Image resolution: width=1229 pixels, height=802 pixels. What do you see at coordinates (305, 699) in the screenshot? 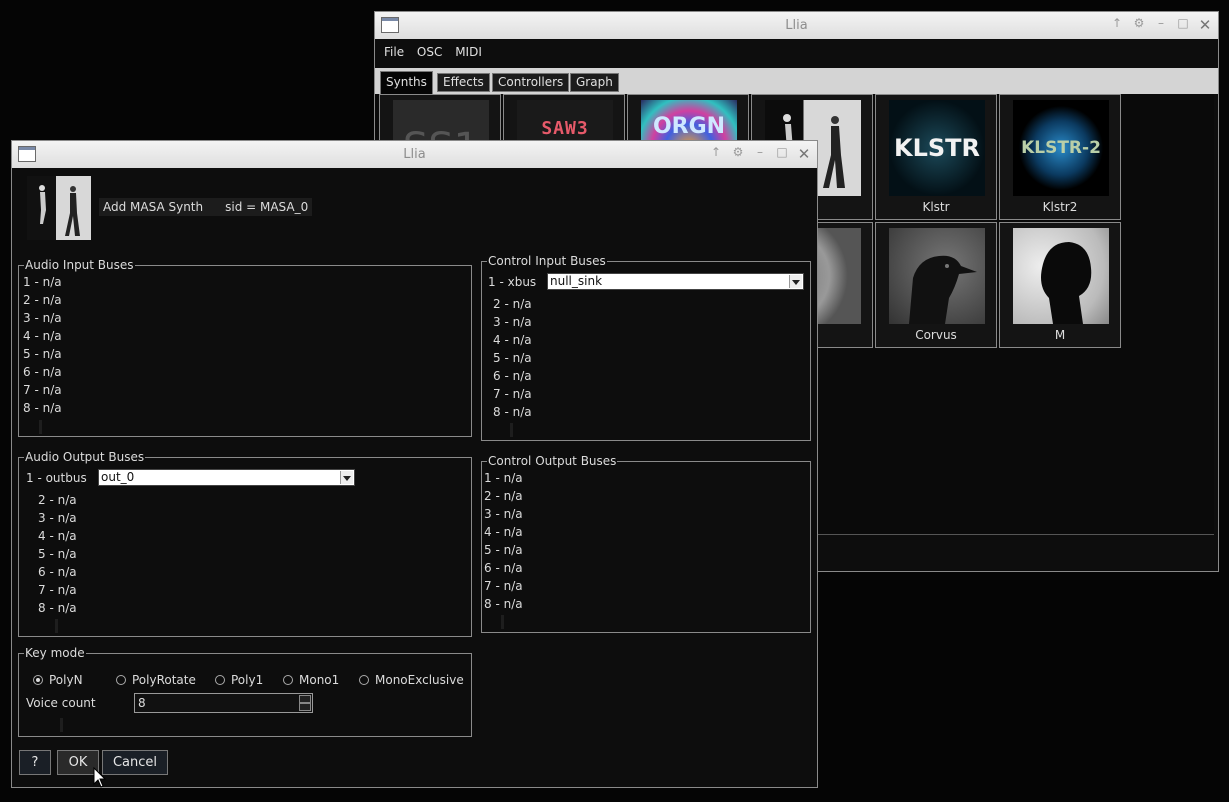
I see `spin-up-icon` at bounding box center [305, 699].